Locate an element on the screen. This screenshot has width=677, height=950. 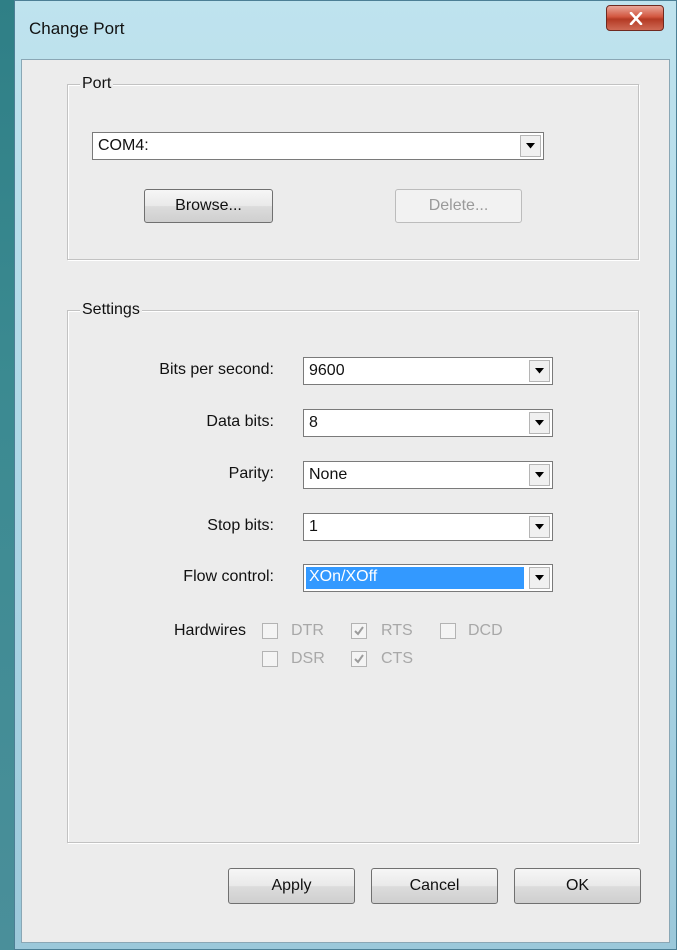
data-bits-value: 8 is located at coordinates (313, 422).